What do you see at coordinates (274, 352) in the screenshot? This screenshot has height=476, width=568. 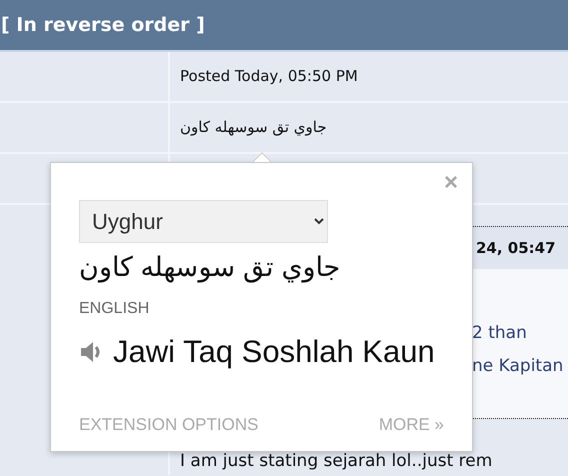 I see `translation-text: Jawi Taq Soshlah Kaun` at bounding box center [274, 352].